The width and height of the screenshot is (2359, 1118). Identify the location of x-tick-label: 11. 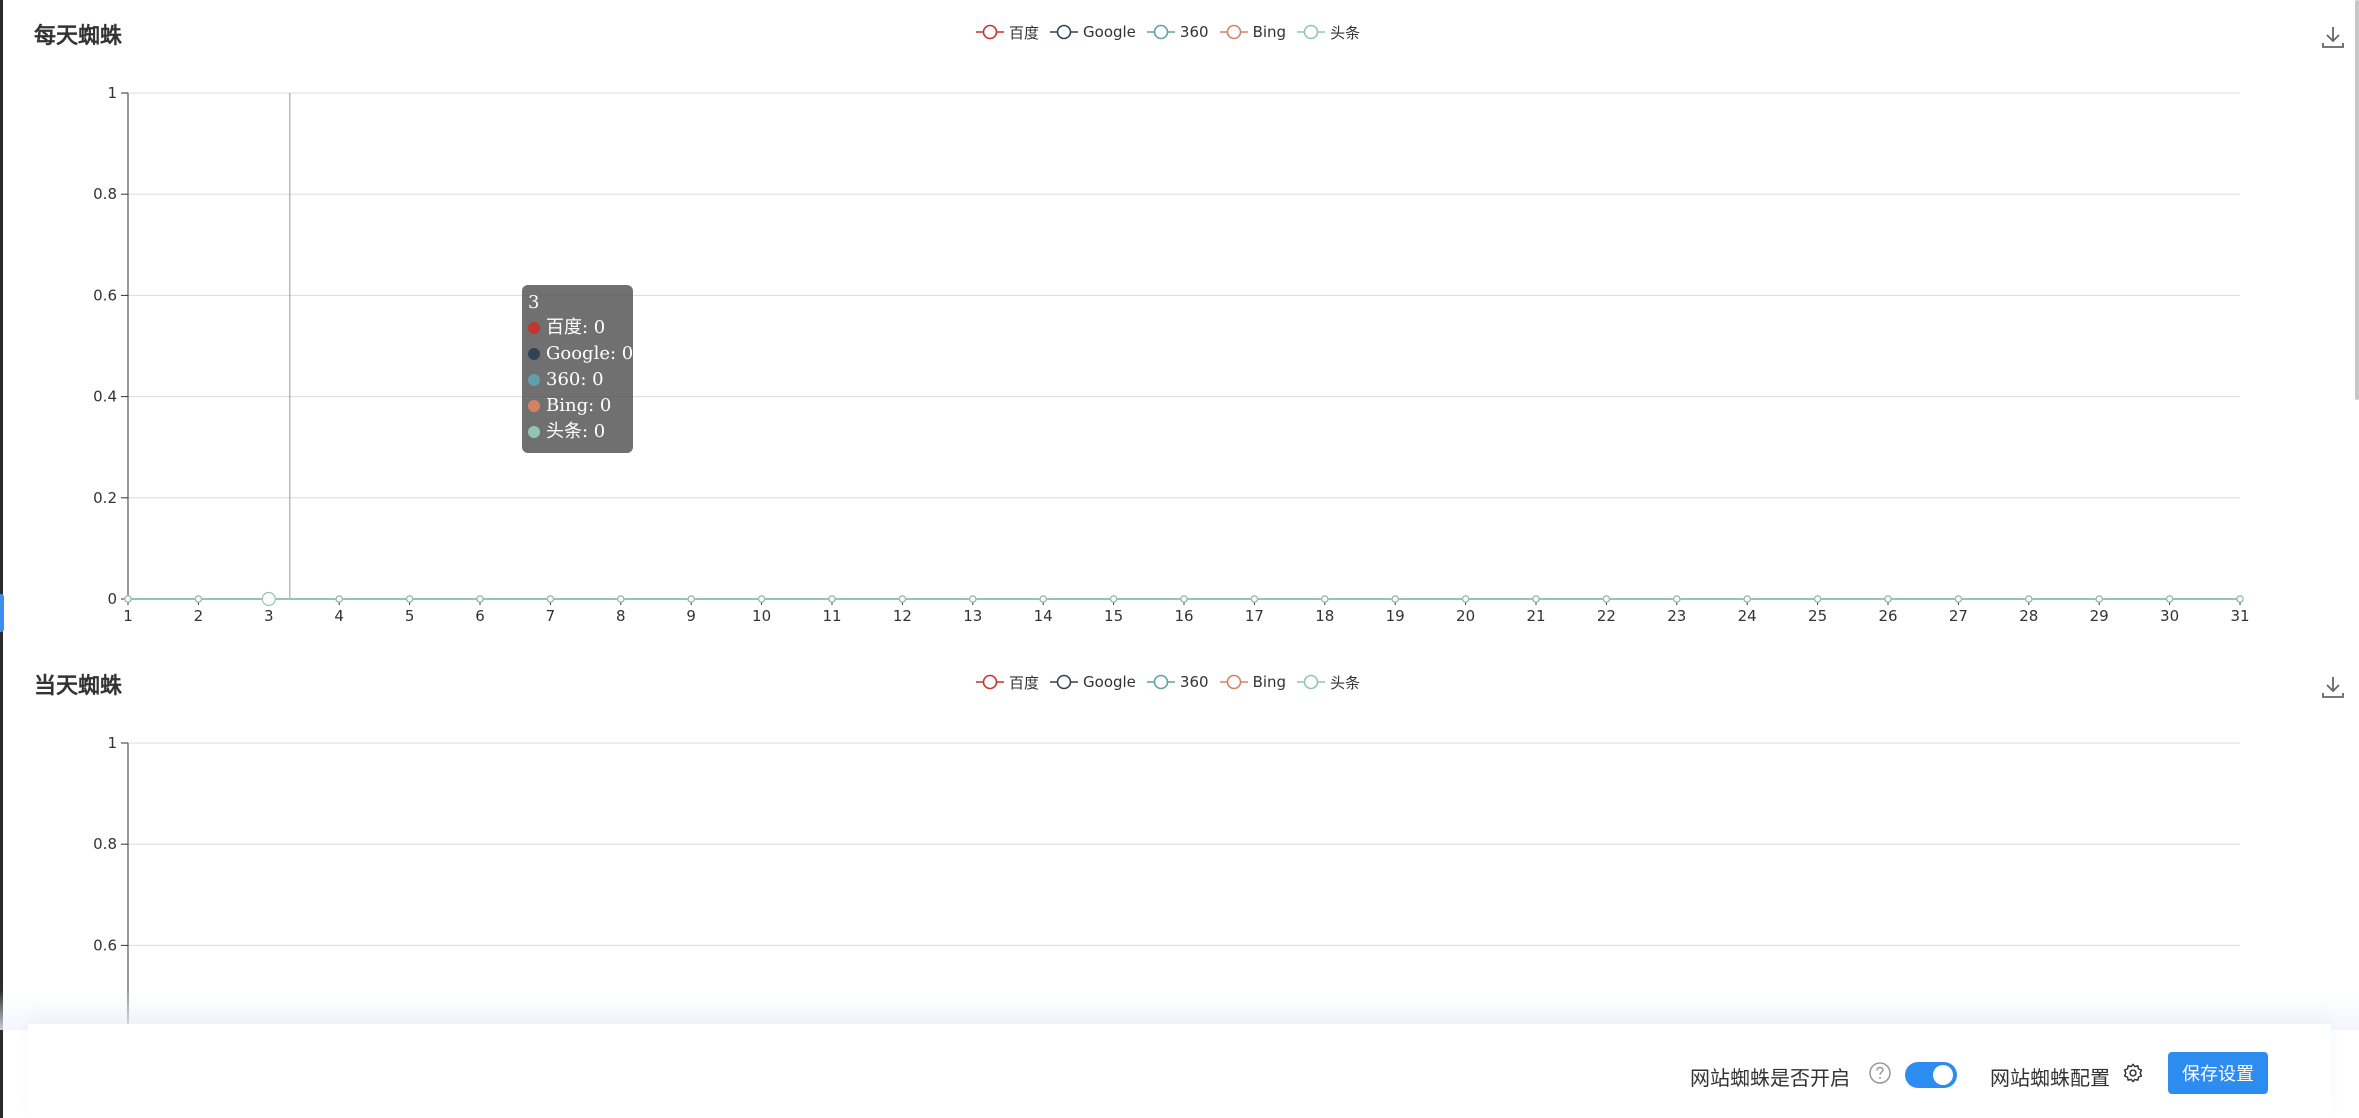
(831, 616).